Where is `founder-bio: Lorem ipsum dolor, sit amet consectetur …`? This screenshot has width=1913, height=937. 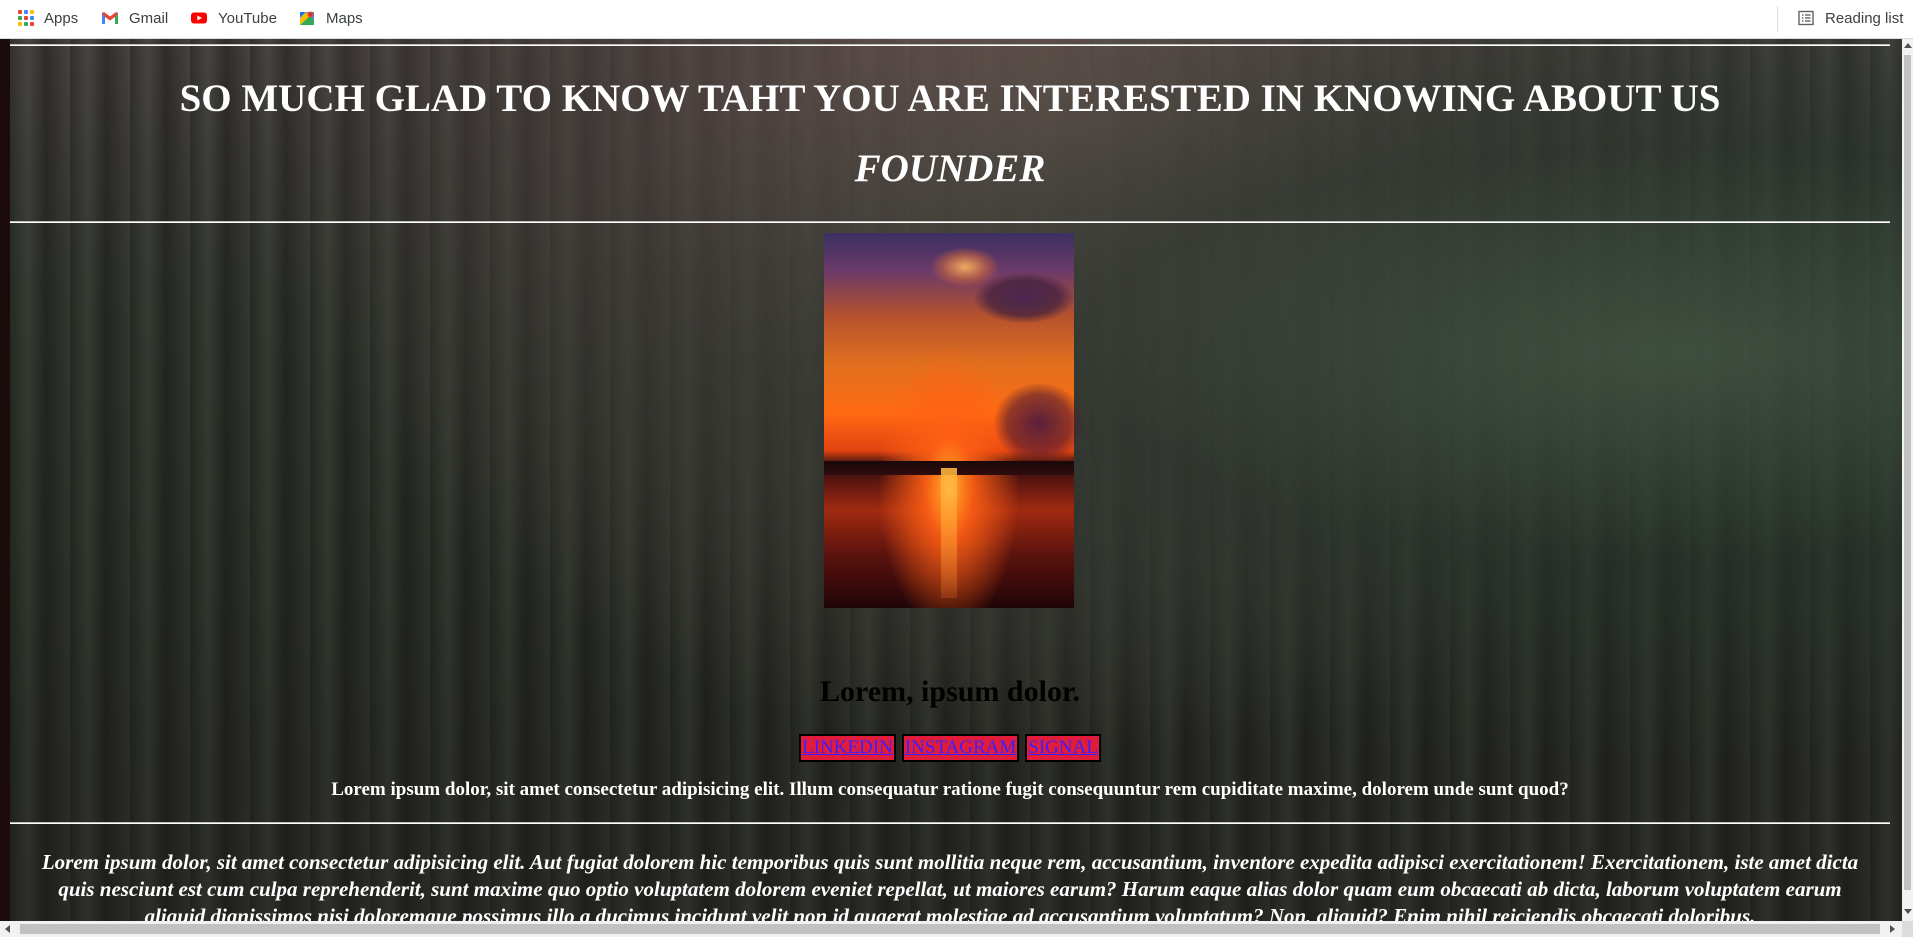
founder-bio: Lorem ipsum dolor, sit amet consectetur … is located at coordinates (950, 789).